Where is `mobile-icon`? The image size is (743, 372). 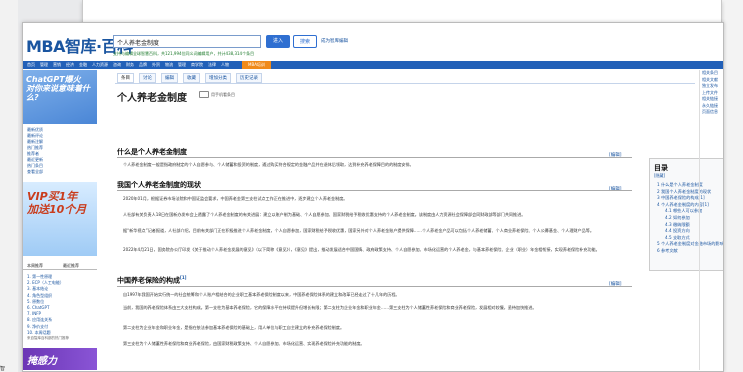 mobile-icon is located at coordinates (204, 94).